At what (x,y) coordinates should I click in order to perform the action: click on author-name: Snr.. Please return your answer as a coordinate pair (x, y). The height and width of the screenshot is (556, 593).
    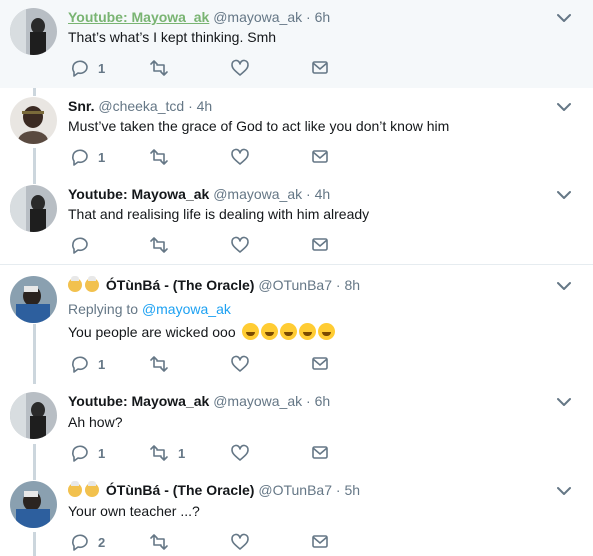
    Looking at the image, I should click on (81, 106).